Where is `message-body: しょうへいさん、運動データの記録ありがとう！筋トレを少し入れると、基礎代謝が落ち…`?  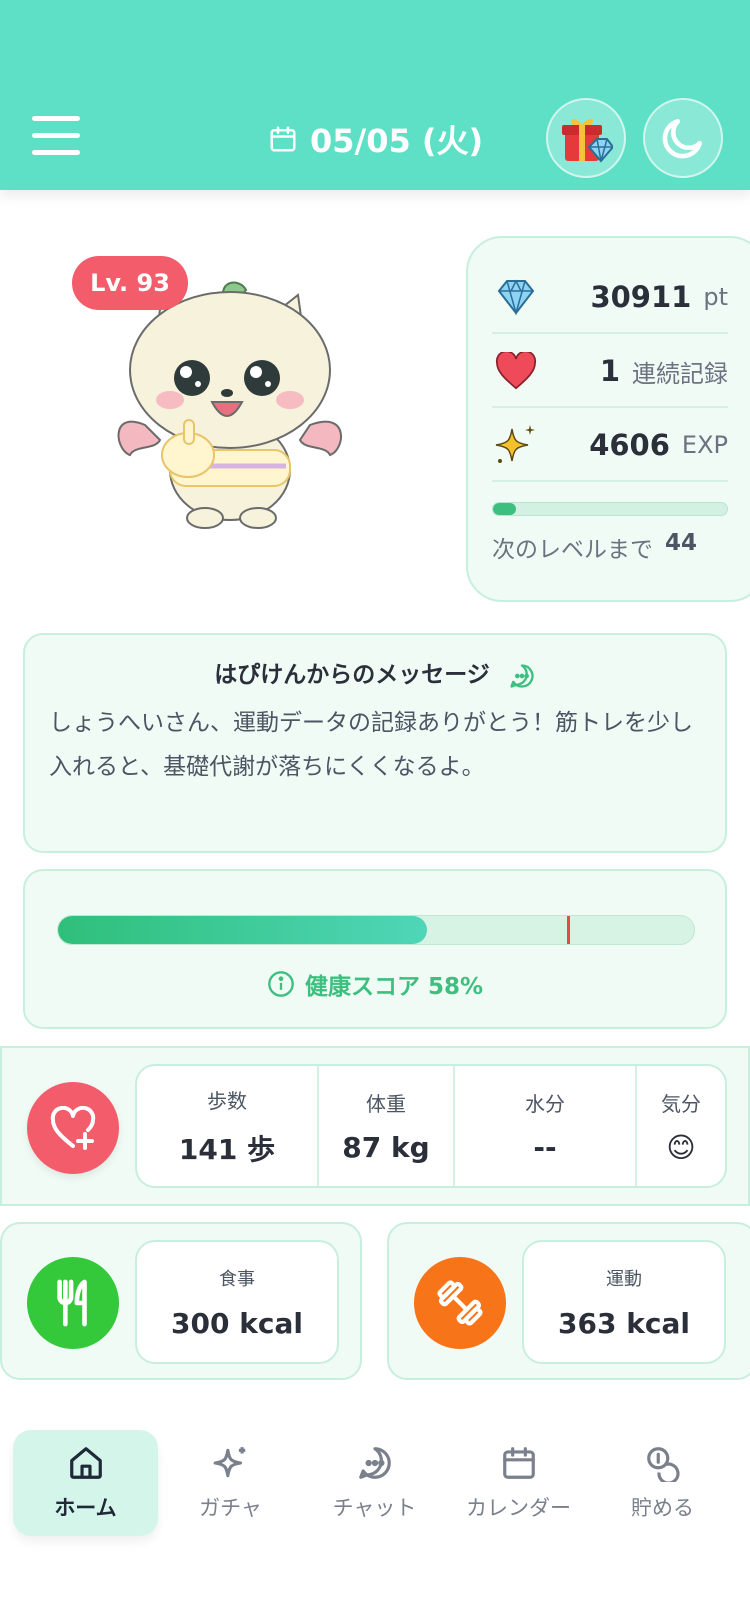 message-body: しょうへいさん、運動データの記録ありがとう！筋トレを少し入れると、基礎代謝が落ち… is located at coordinates (371, 745).